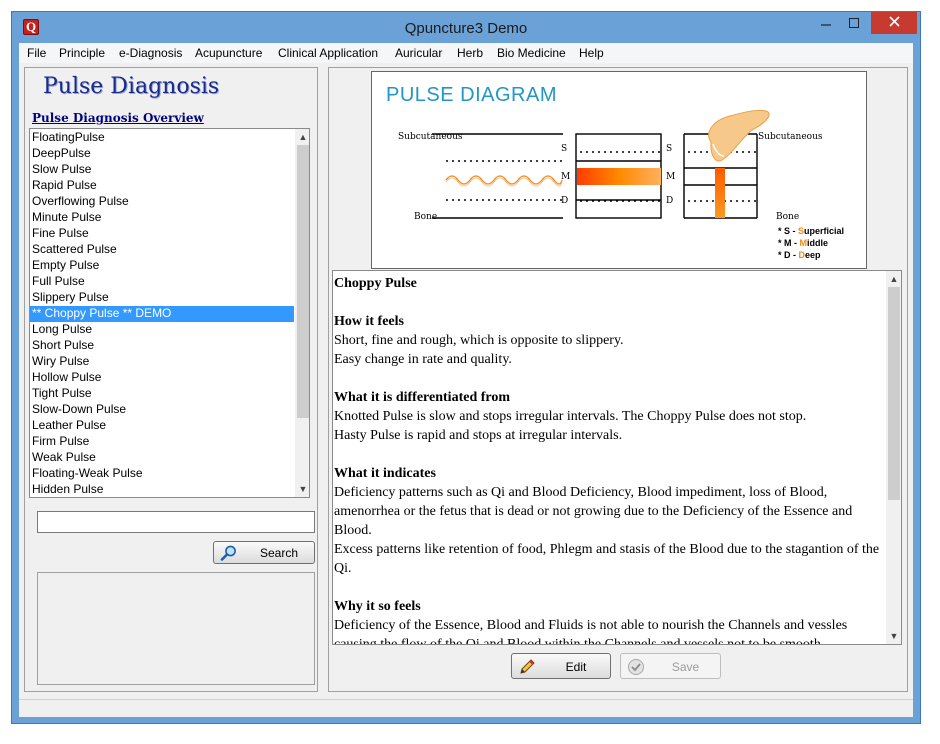 Image resolution: width=940 pixels, height=744 pixels. What do you see at coordinates (162, 474) in the screenshot?
I see `pulse-list-item: Floating-Weak Pulse` at bounding box center [162, 474].